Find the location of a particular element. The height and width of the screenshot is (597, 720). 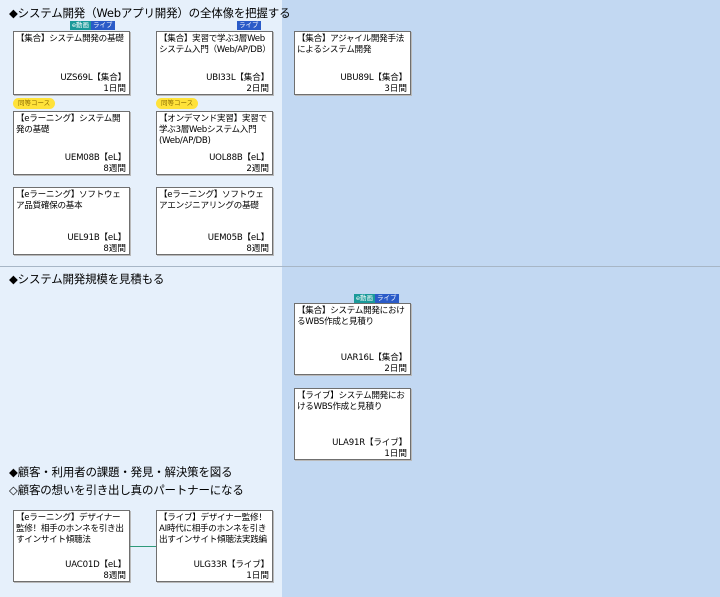

course-title: 【eラーニング】デザイナー監修！相手のホンネを引き出すインサイト傾聴法 is located at coordinates (70, 529).